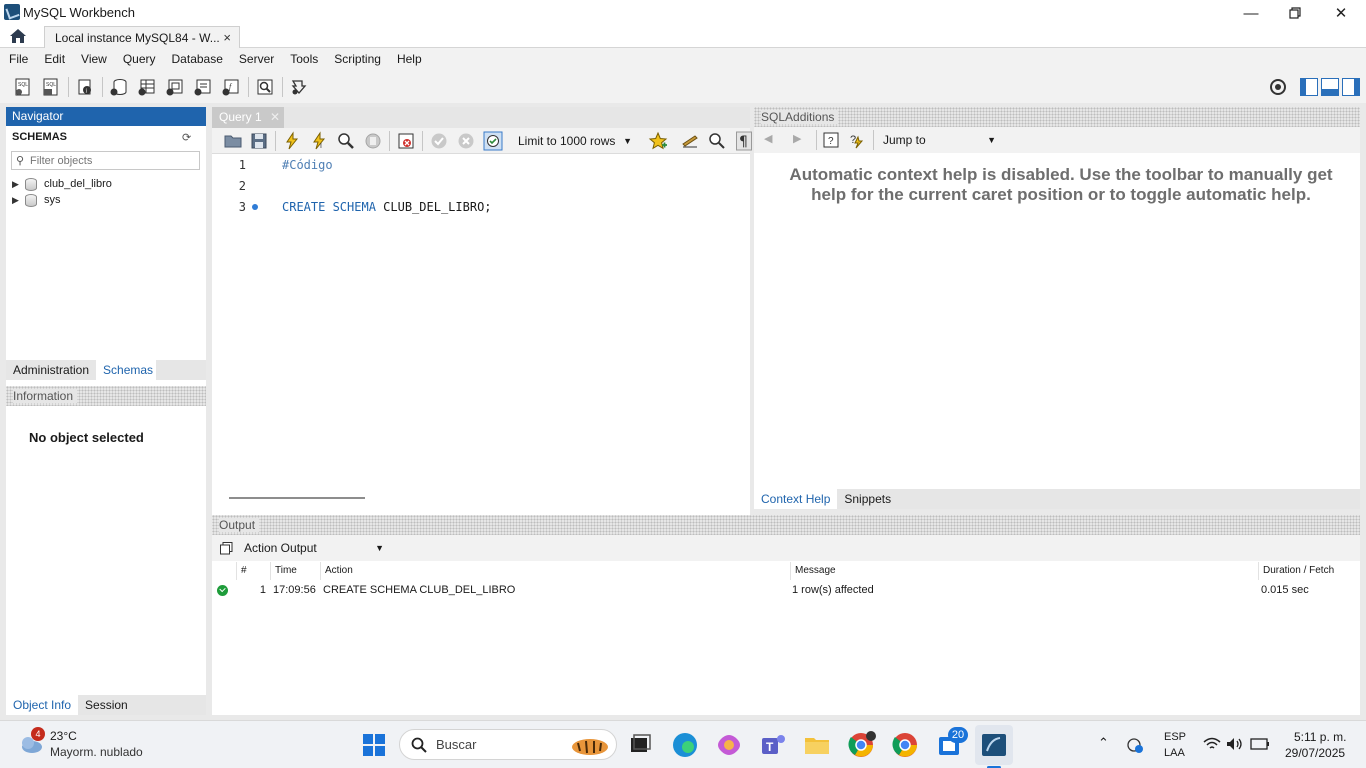  I want to click on line-number: 1, so click(242, 165).